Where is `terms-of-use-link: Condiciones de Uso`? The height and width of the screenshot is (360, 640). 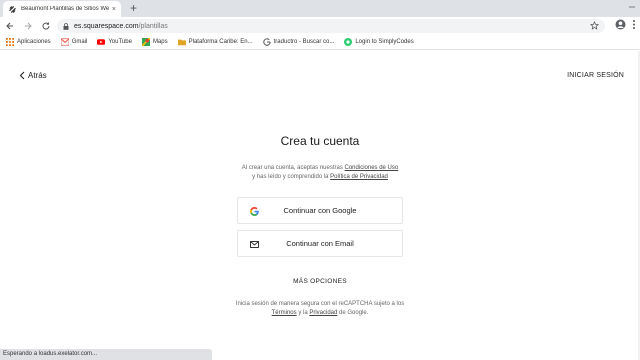
terms-of-use-link: Condiciones de Uso is located at coordinates (372, 168).